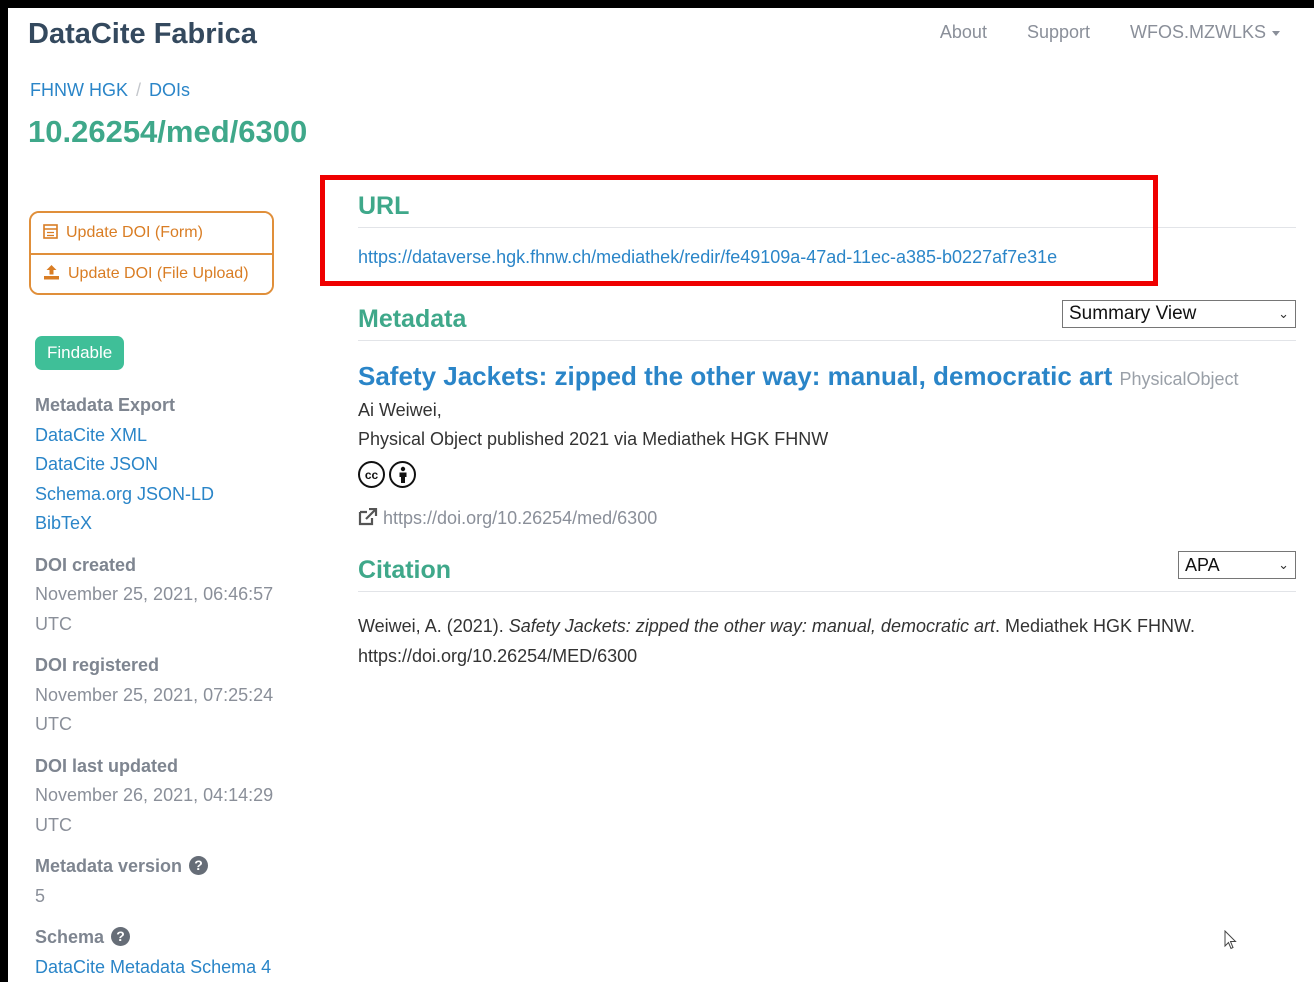  Describe the element at coordinates (97, 665) in the screenshot. I see `doi-registered-label: DOI registered` at that location.